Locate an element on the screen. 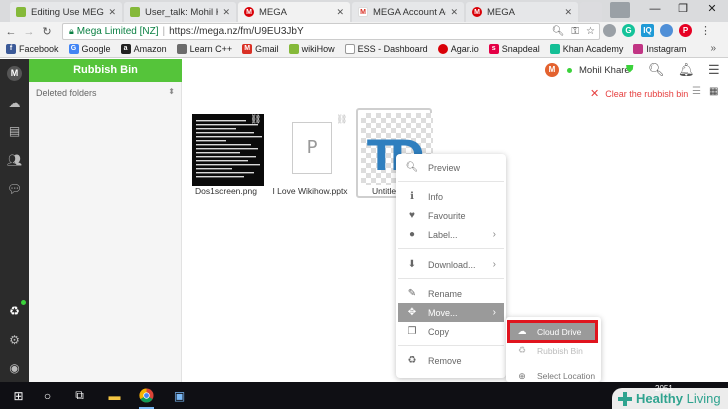 This screenshot has height=409, width=728. label-icon: ● is located at coordinates (412, 234).